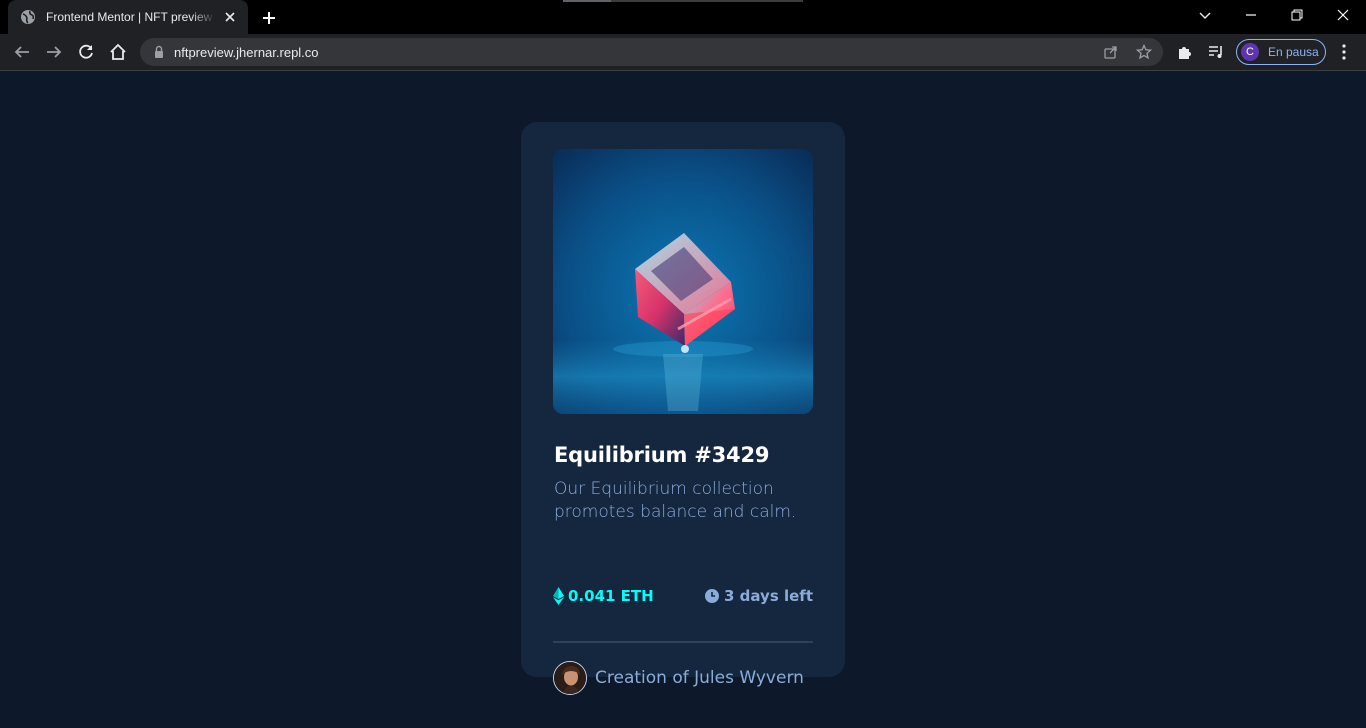 This screenshot has width=1366, height=728. I want to click on media-controls-icon, so click(1216, 52).